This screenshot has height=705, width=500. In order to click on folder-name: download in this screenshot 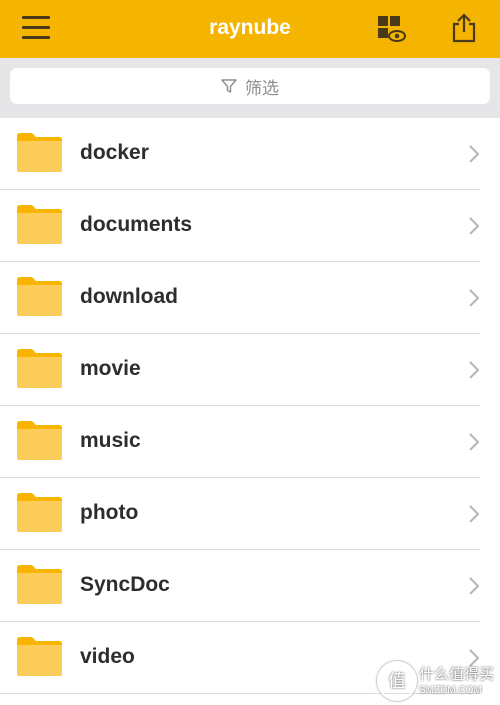, I will do `click(129, 296)`.